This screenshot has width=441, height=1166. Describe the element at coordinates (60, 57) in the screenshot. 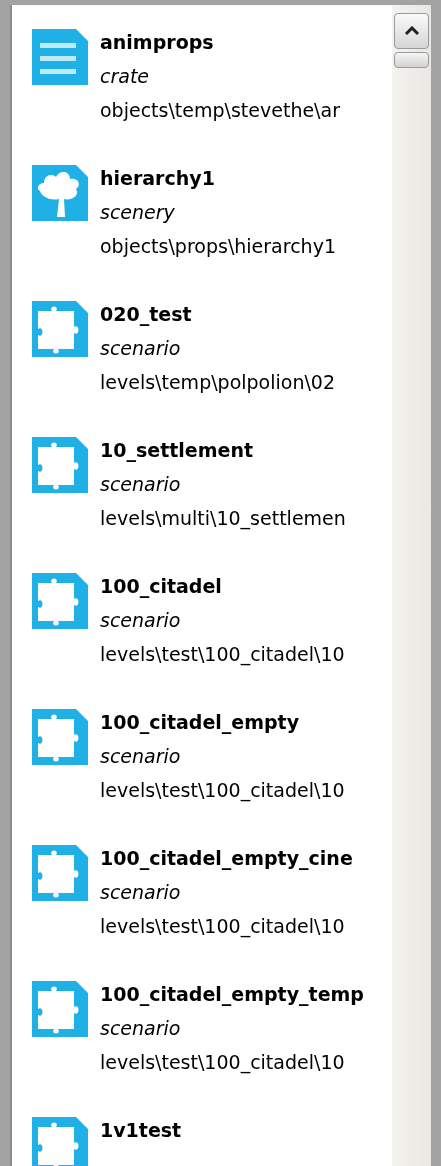

I see `document-icon` at that location.